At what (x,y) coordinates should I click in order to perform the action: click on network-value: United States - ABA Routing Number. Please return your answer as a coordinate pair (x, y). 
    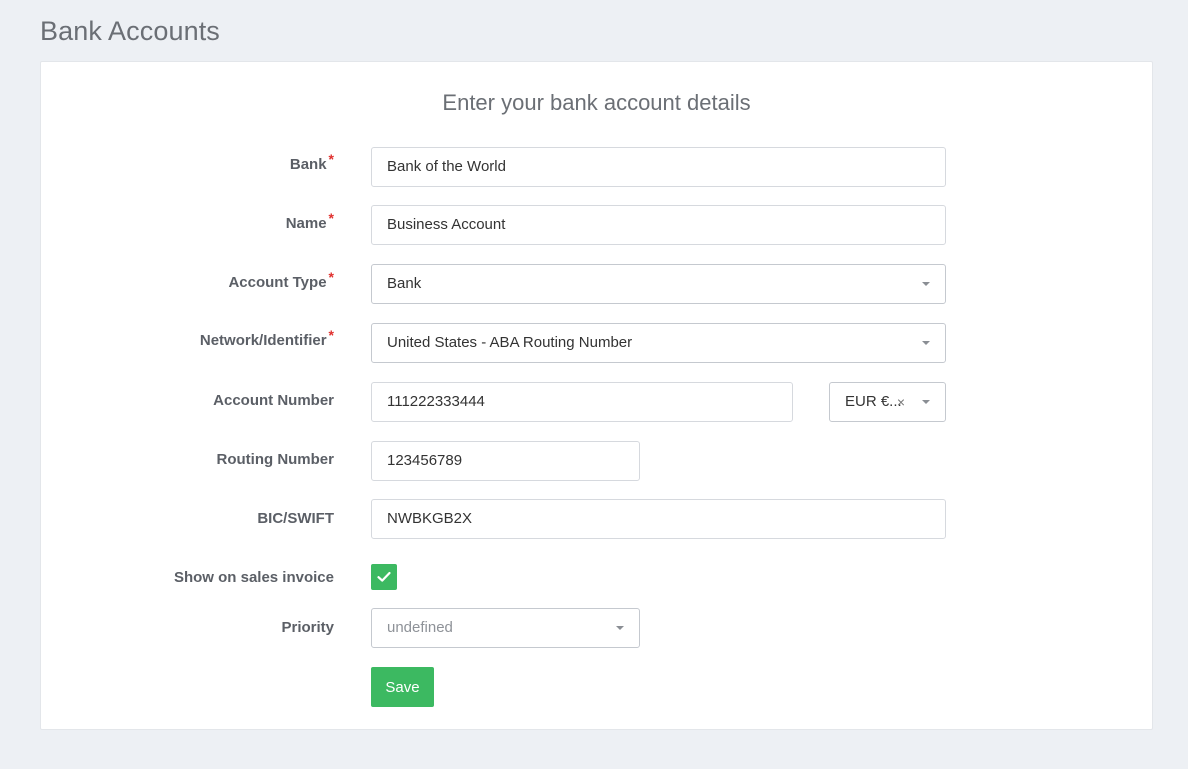
    Looking at the image, I should click on (510, 342).